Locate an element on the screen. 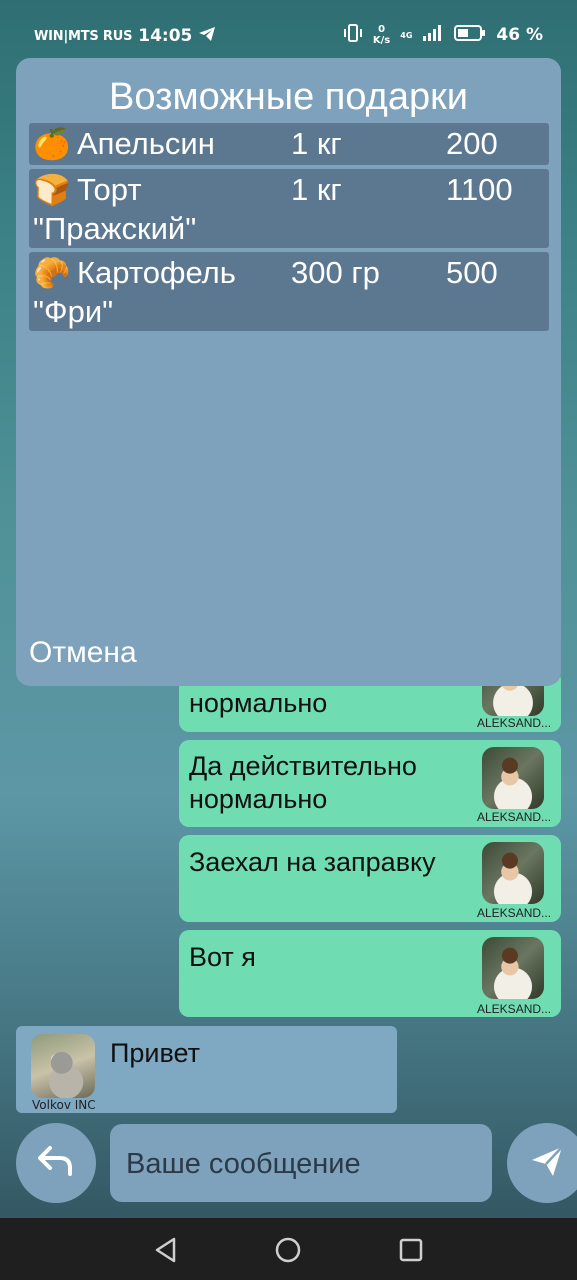 This screenshot has width=577, height=1280. battery-percent: 46 % is located at coordinates (519, 35).